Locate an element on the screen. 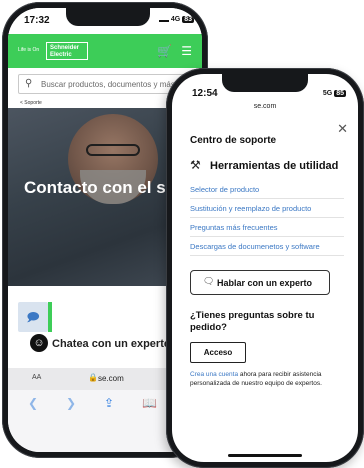 The height and width of the screenshot is (468, 364). back-status-bar: 17:32 4G 83 is located at coordinates (105, 21).